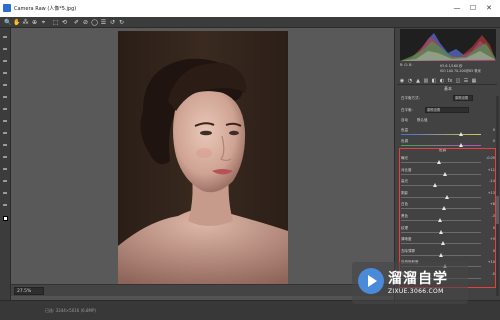 The image size is (500, 320). What do you see at coordinates (461, 134) in the screenshot?
I see `slider-temperature-thumb` at bounding box center [461, 134].